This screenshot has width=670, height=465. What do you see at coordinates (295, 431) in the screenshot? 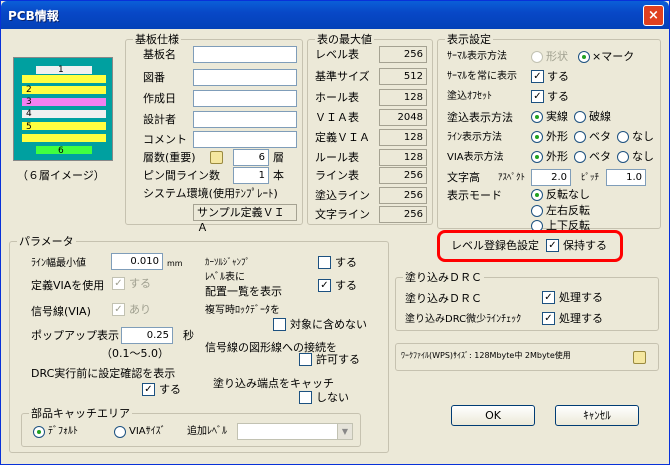
I see `catch-add-level-select: ▼` at bounding box center [295, 431].